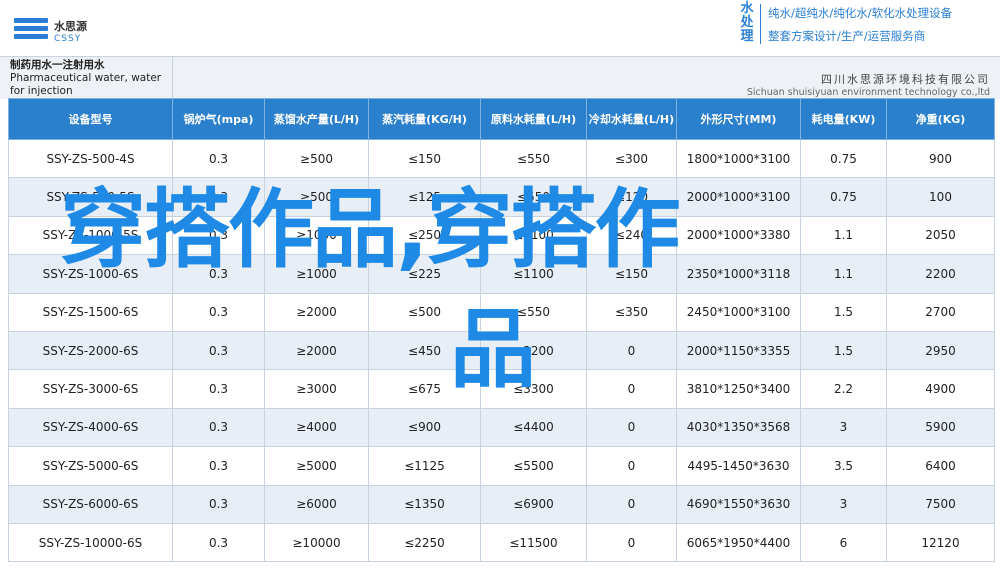 The height and width of the screenshot is (581, 1000). What do you see at coordinates (738, 158) in the screenshot?
I see `table-cell: 1800*1000*3100` at bounding box center [738, 158].